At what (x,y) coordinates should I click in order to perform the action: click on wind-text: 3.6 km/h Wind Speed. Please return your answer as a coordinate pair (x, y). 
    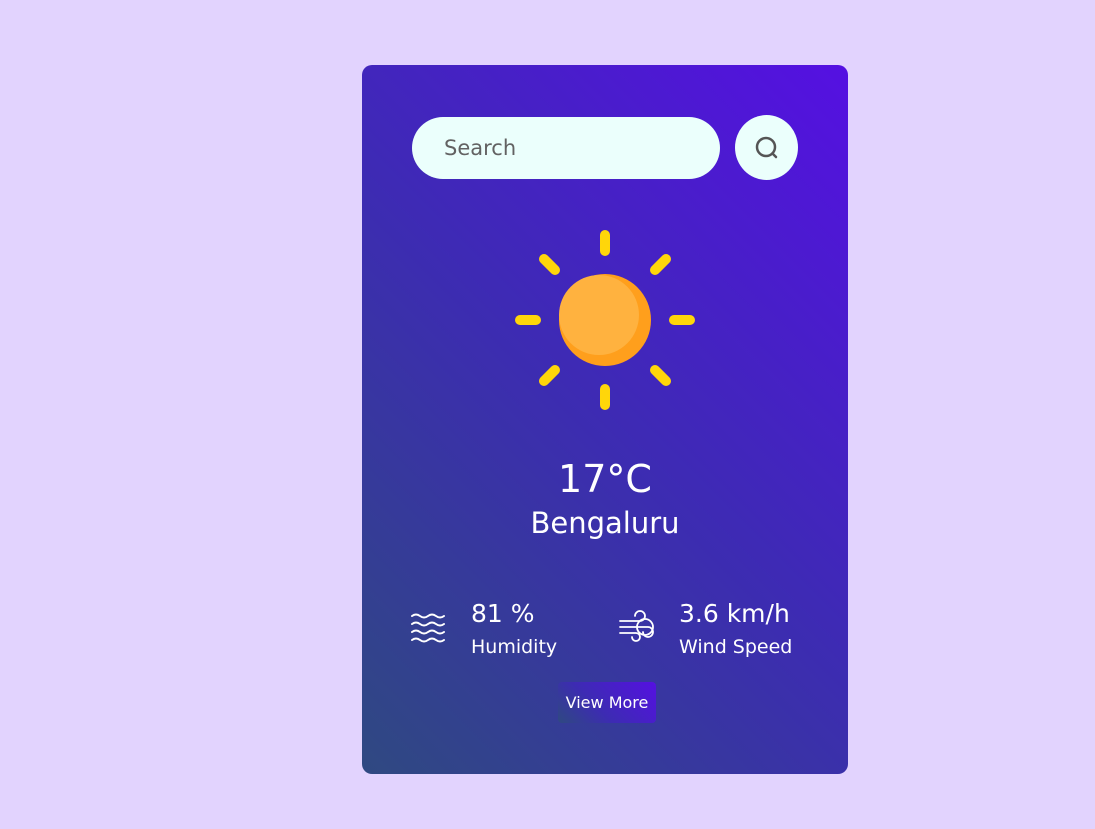
    Looking at the image, I should click on (735, 627).